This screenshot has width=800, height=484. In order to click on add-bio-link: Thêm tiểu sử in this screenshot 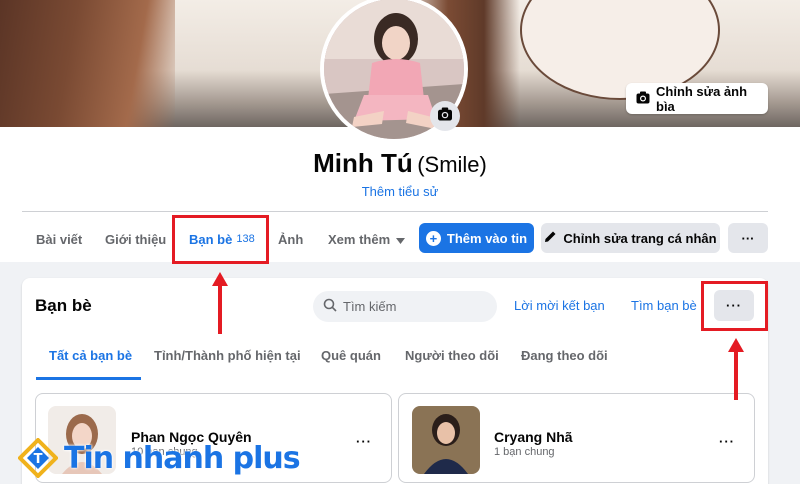, I will do `click(400, 191)`.